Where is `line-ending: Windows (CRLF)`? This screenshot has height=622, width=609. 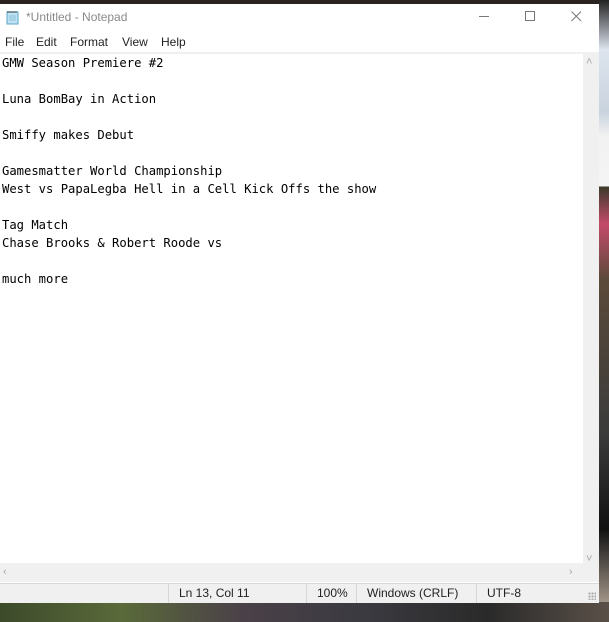 line-ending: Windows (CRLF) is located at coordinates (416, 593).